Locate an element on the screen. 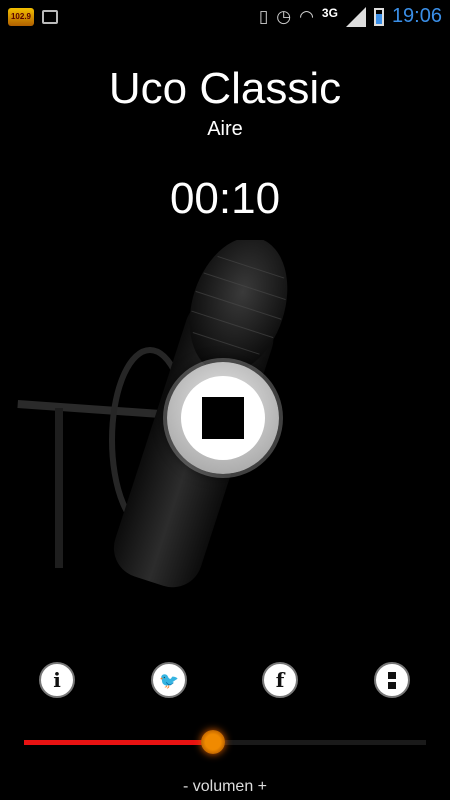  menu-icon is located at coordinates (392, 680).